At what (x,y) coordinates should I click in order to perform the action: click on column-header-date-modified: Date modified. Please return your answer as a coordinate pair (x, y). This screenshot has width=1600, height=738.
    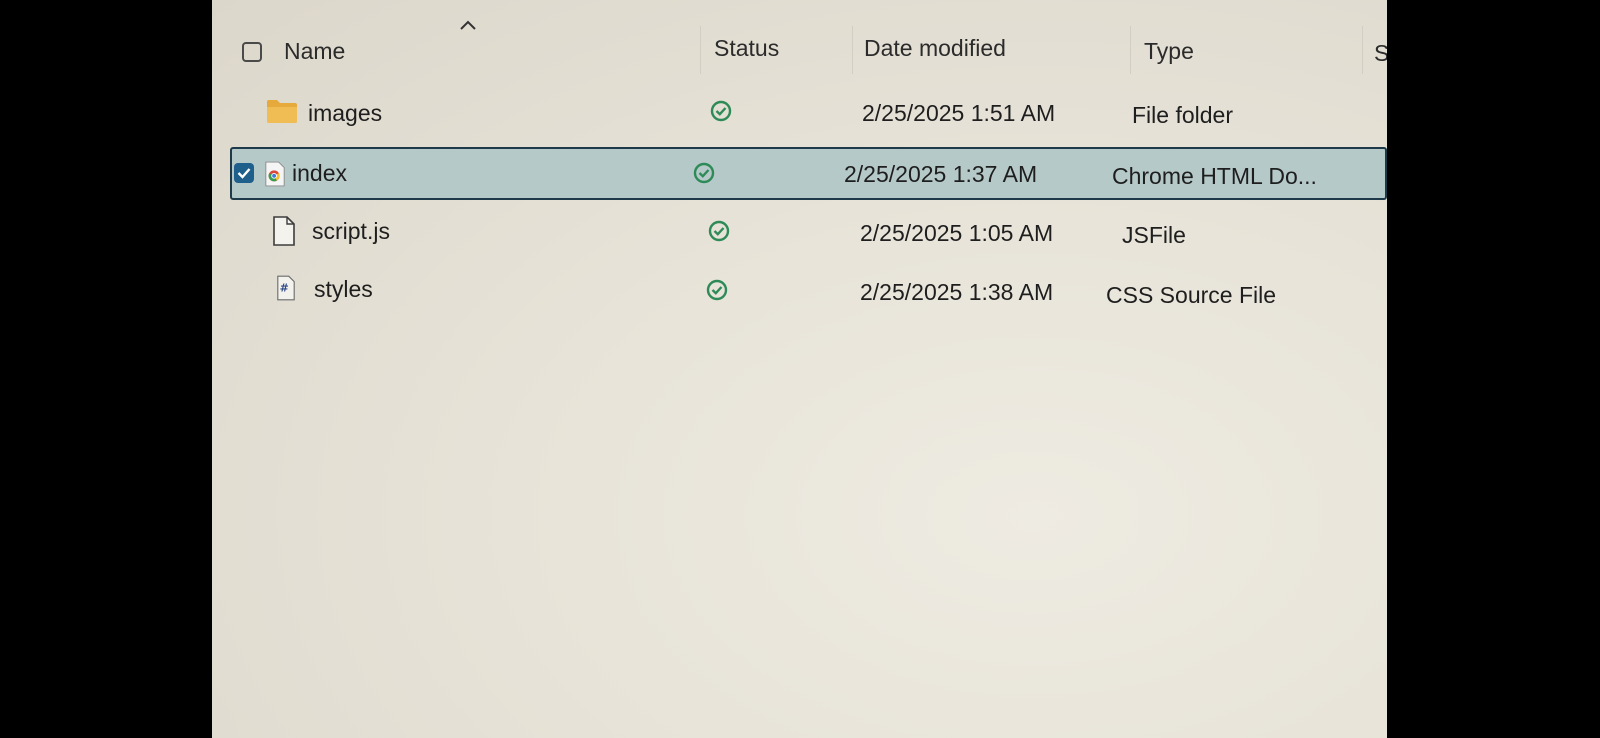
    Looking at the image, I should click on (935, 48).